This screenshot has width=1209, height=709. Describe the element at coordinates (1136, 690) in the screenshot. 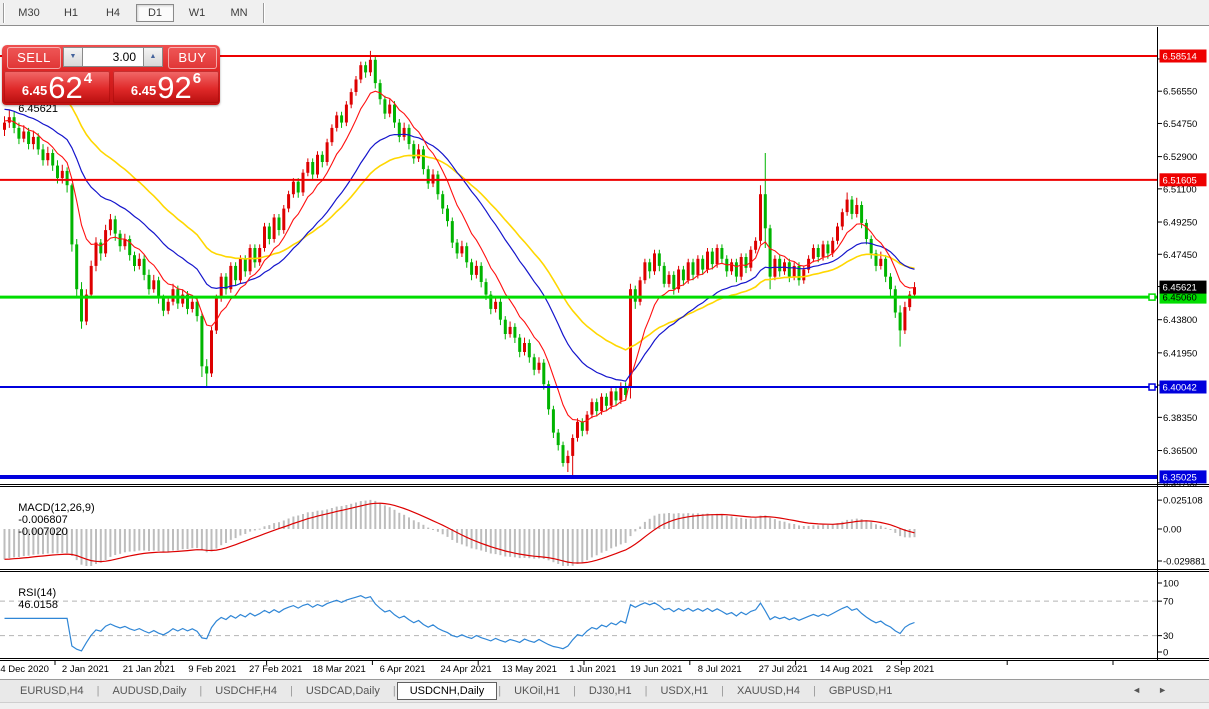

I see `tab-scroll-left-icon: ◄` at that location.